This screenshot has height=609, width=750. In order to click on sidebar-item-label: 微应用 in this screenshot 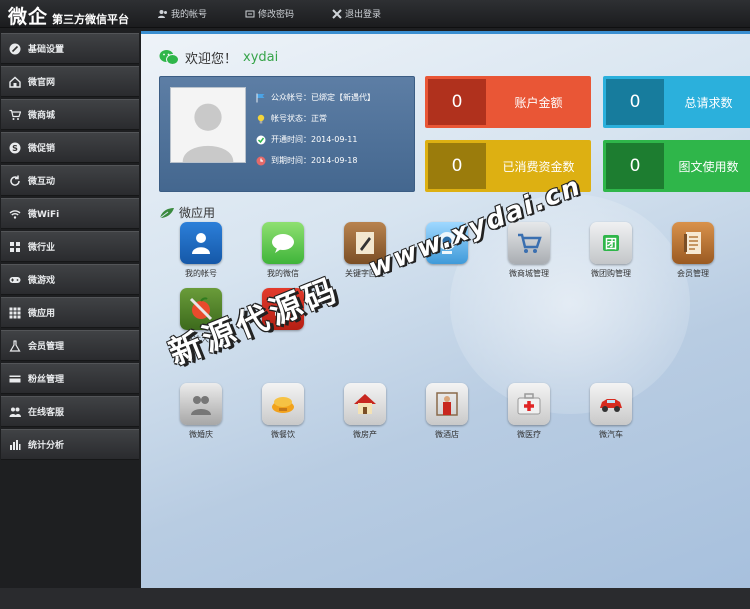, I will do `click(42, 314)`.